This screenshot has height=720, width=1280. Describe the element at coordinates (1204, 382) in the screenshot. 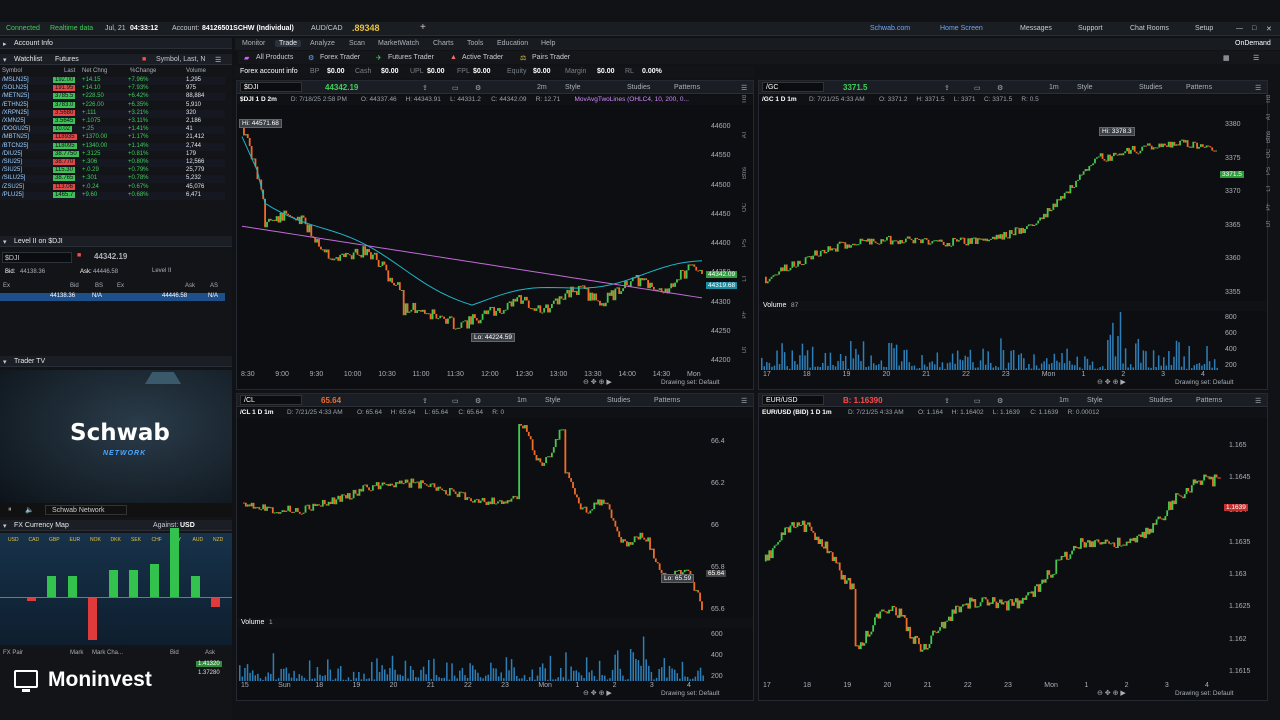

I see `gc-drawing-set: Drawing set: Default` at that location.